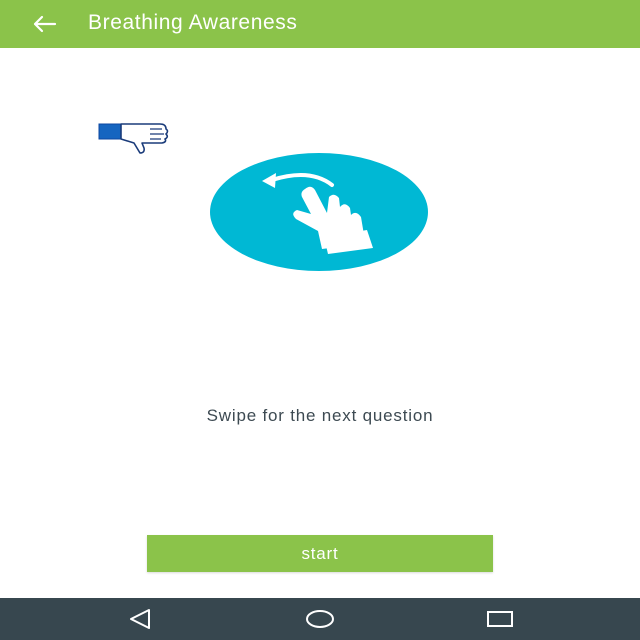  I want to click on thumbs-down-icon, so click(133, 138).